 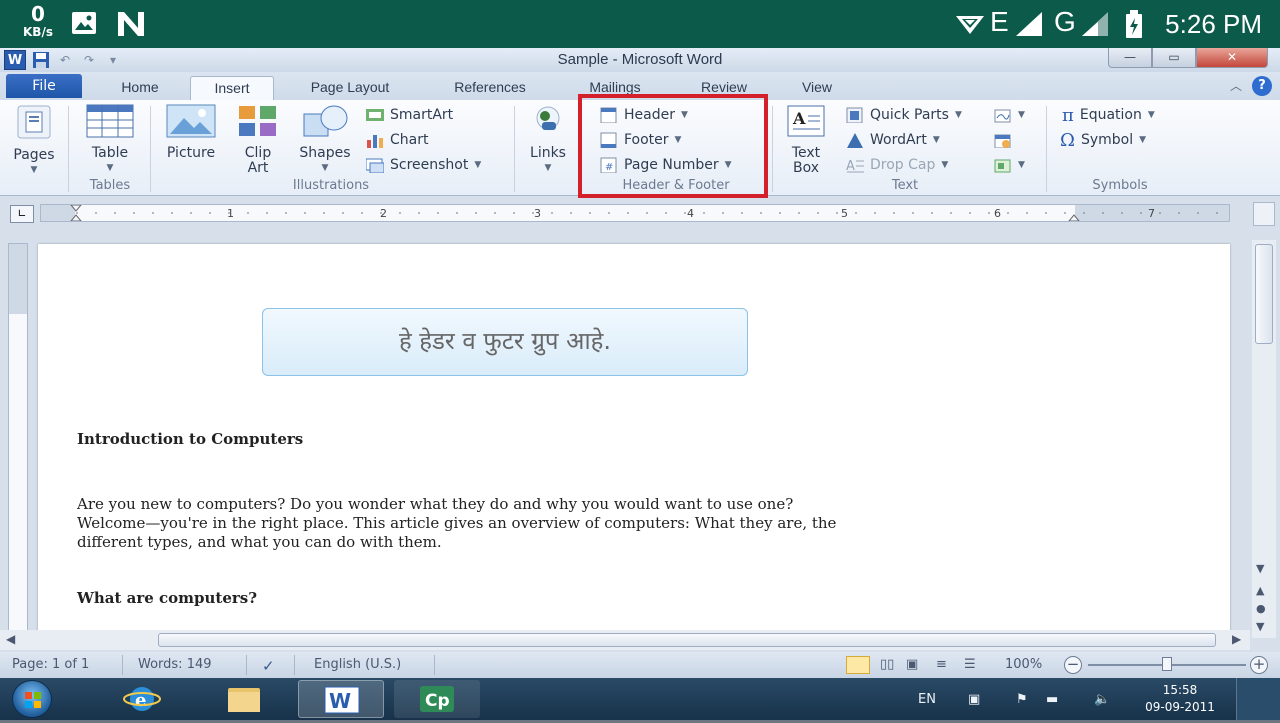 I want to click on windows-logo-icon, so click(x=33, y=700).